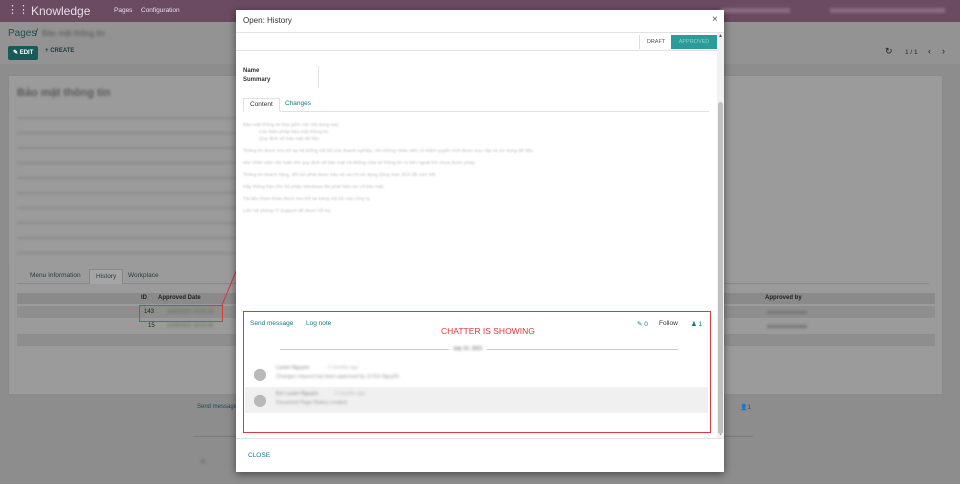 The width and height of the screenshot is (960, 484). I want to click on refresh-icon: ↻, so click(889, 51).